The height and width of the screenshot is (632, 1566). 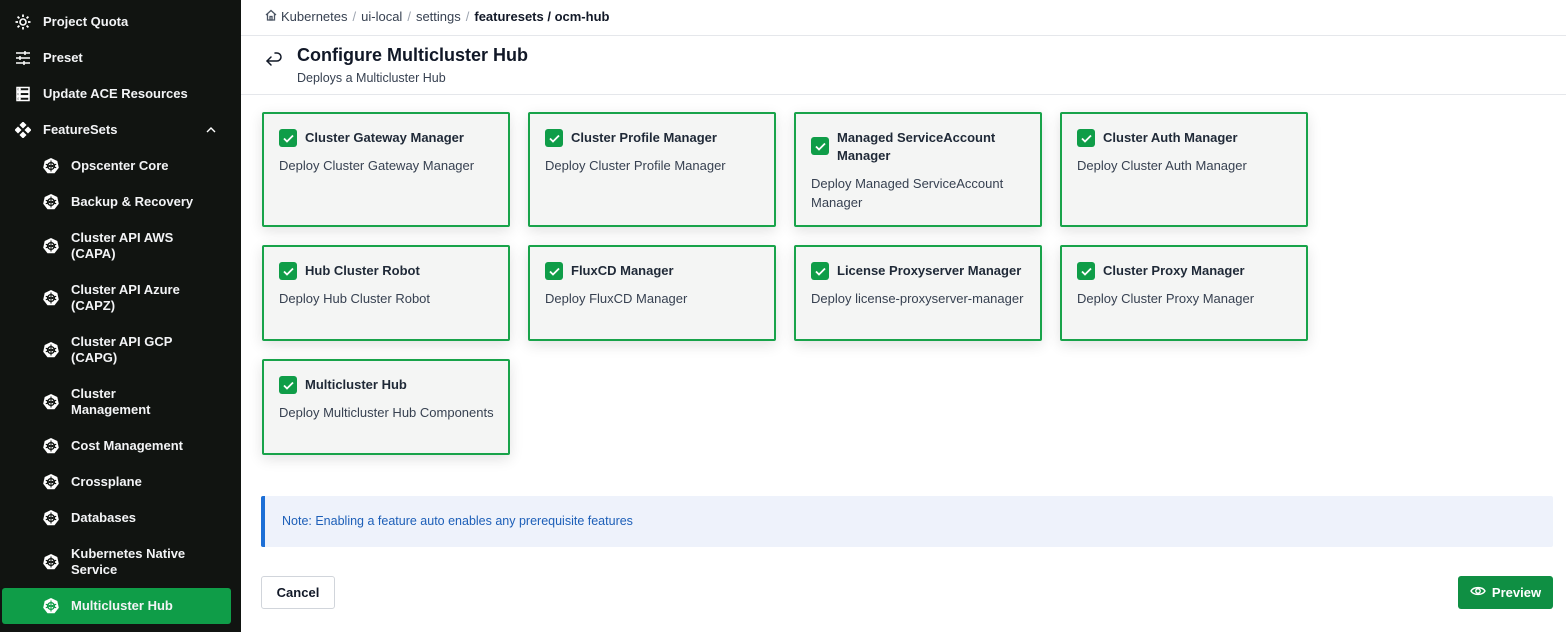 I want to click on sliders-icon, so click(x=23, y=58).